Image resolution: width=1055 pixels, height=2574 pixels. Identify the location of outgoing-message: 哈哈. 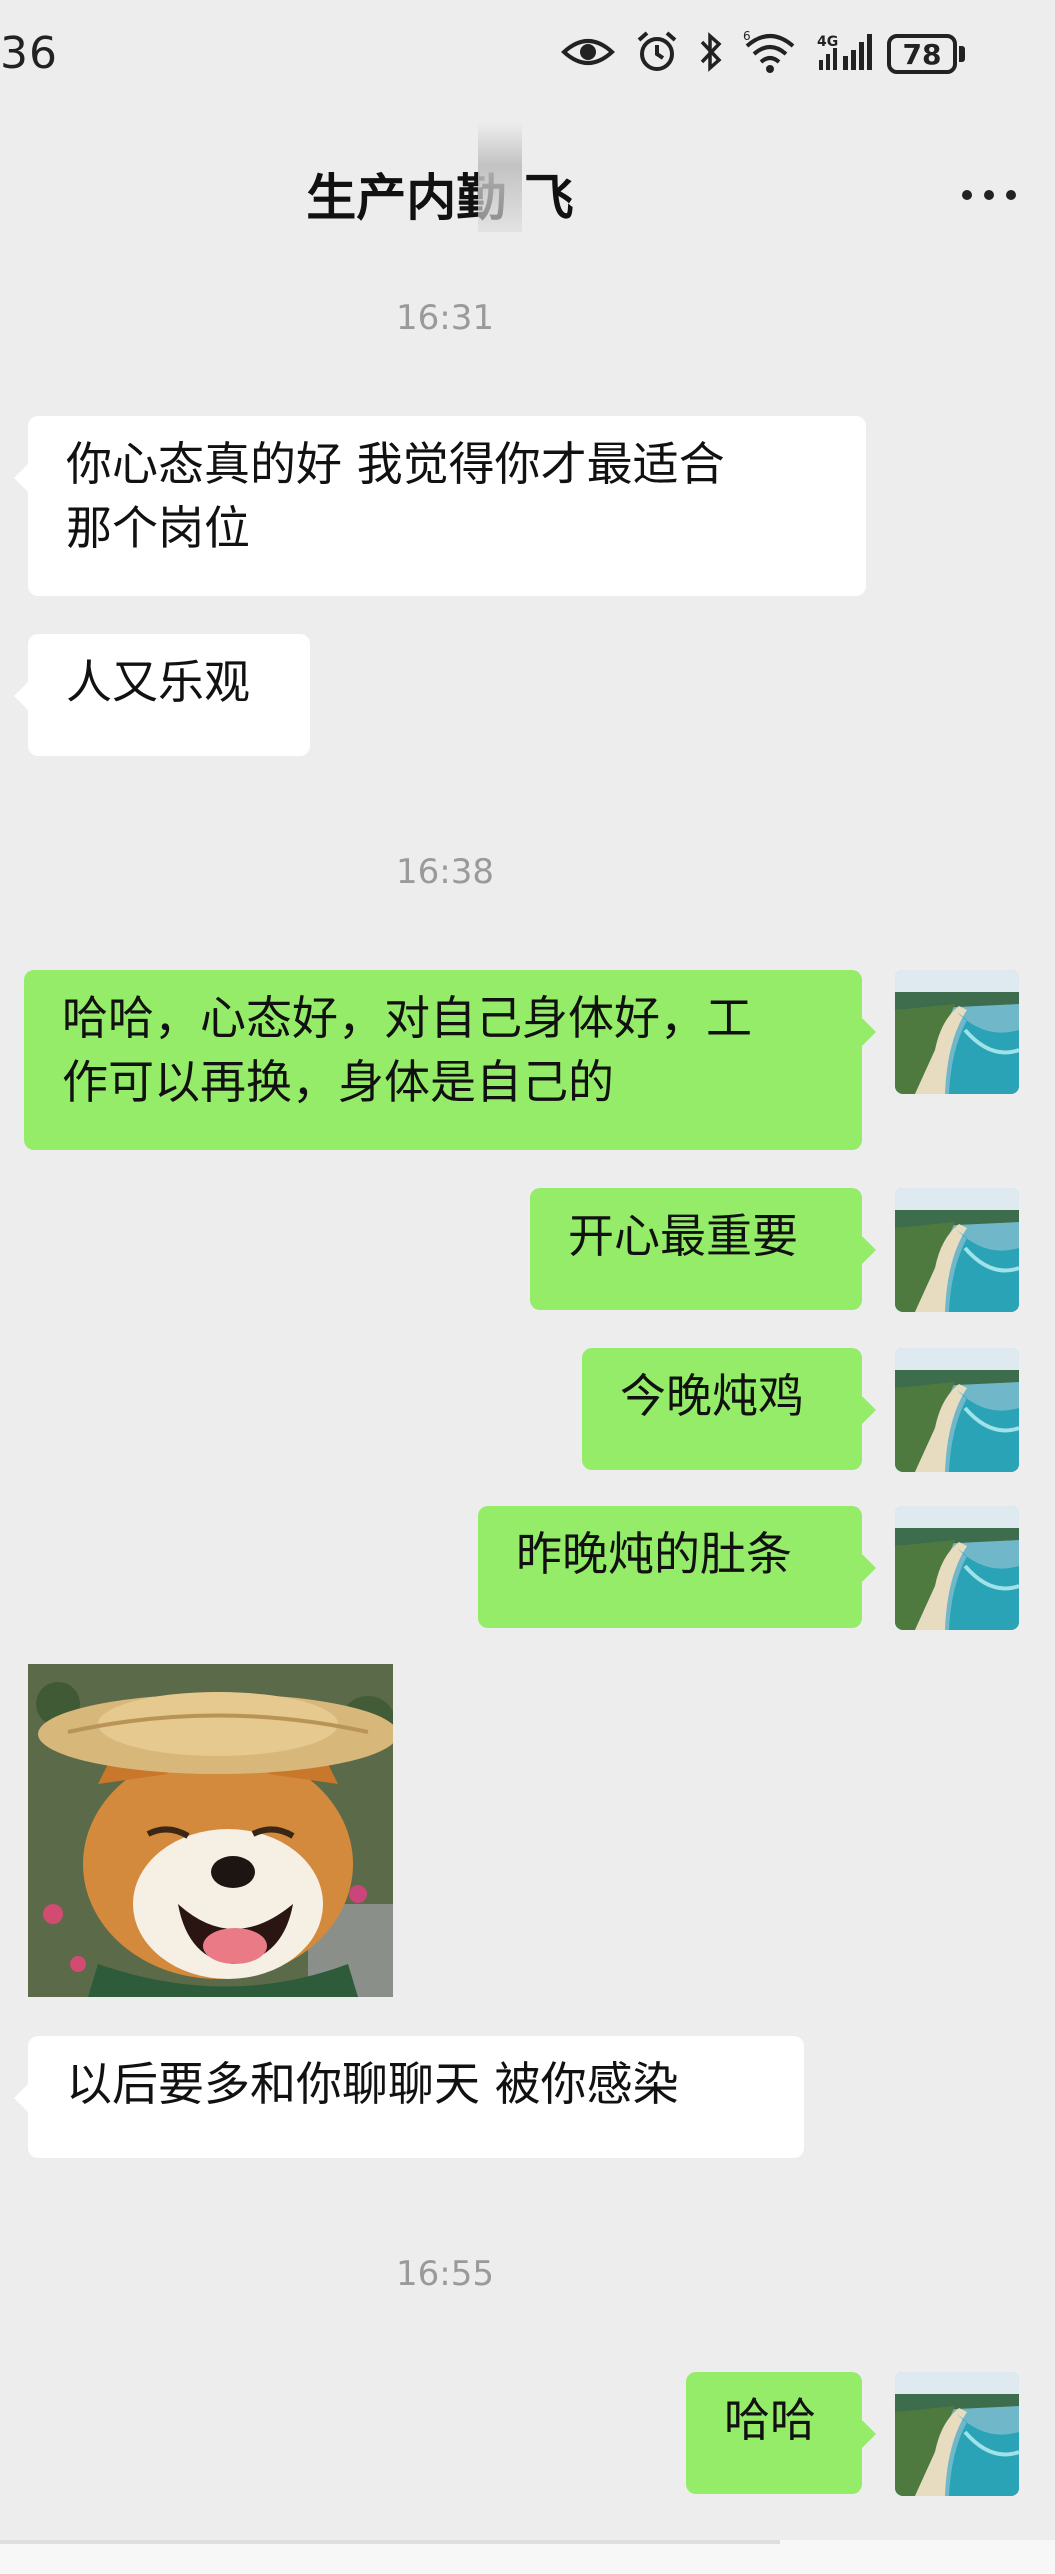
(781, 2433).